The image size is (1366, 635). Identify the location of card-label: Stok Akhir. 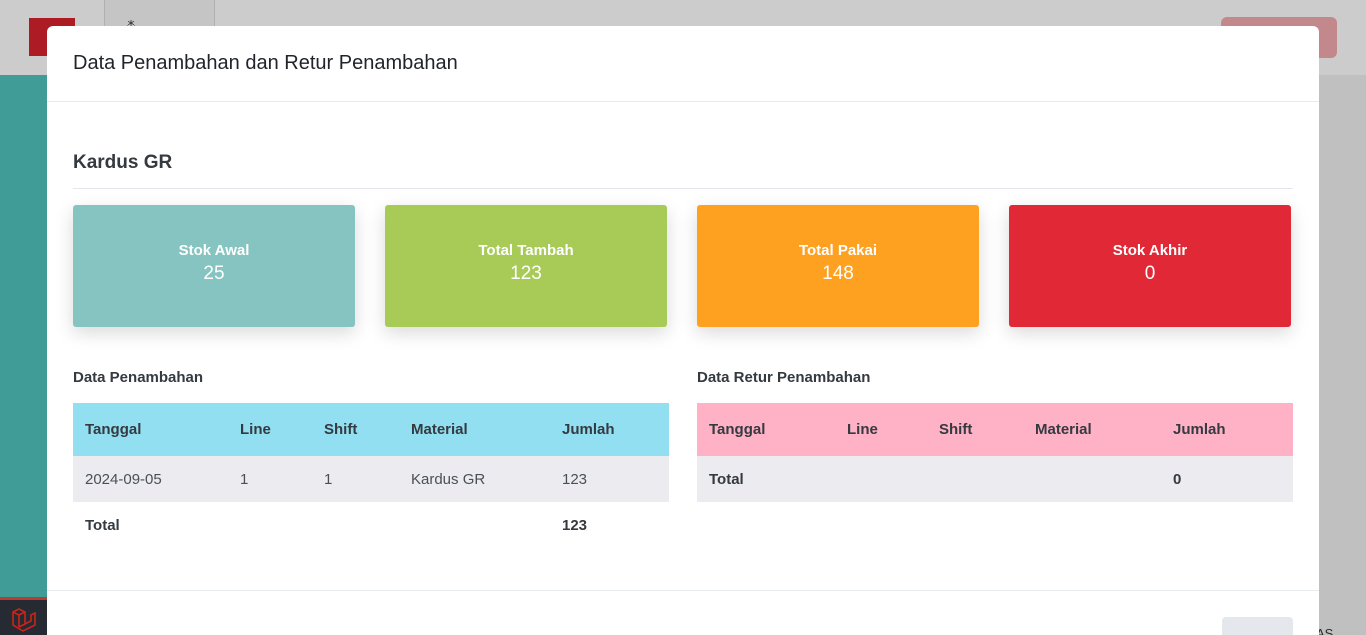
(1150, 250).